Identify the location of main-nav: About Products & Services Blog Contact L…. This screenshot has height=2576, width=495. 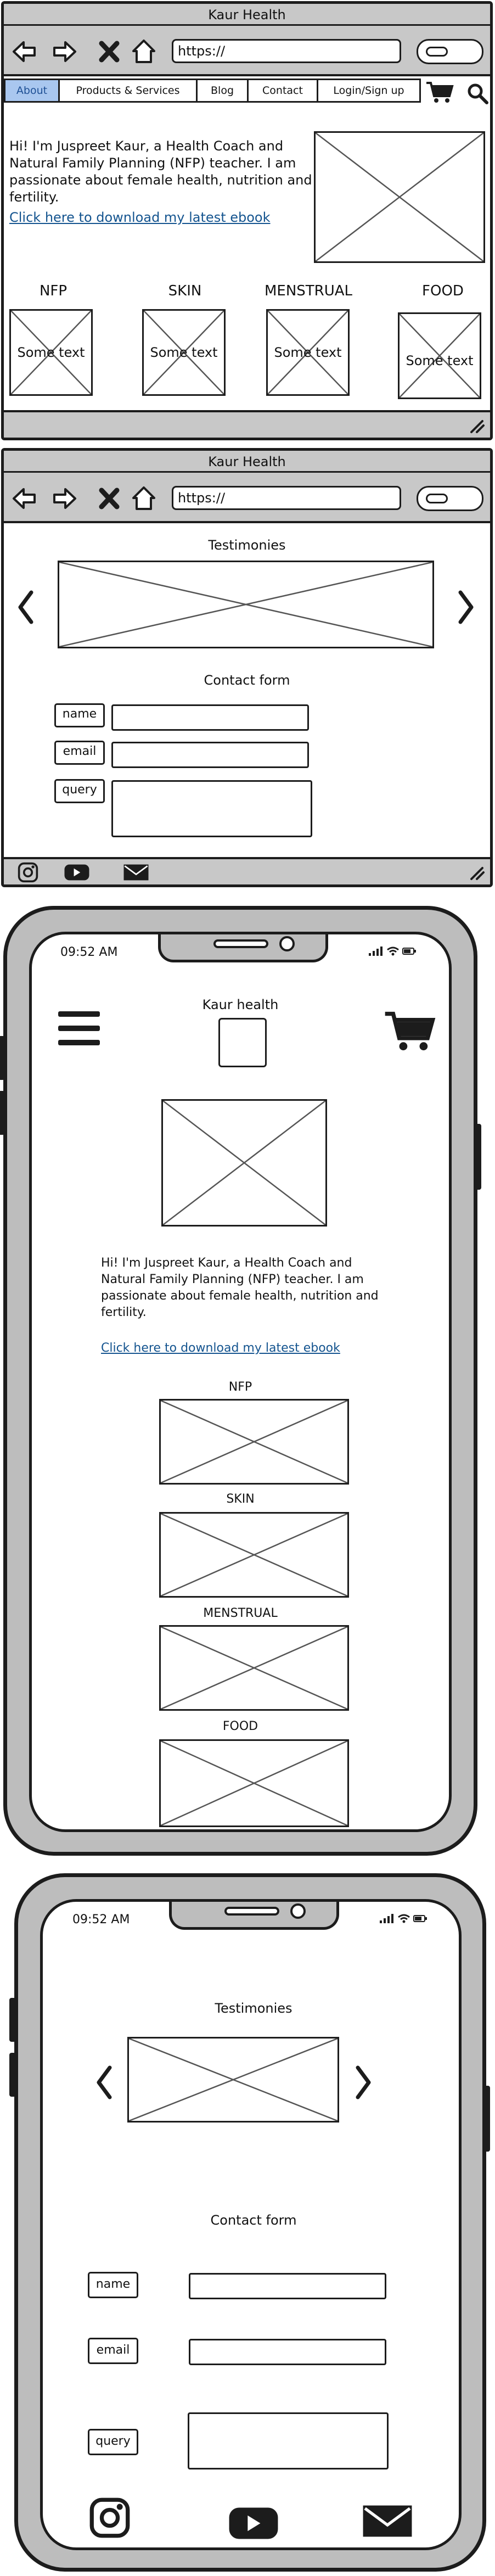
(213, 91).